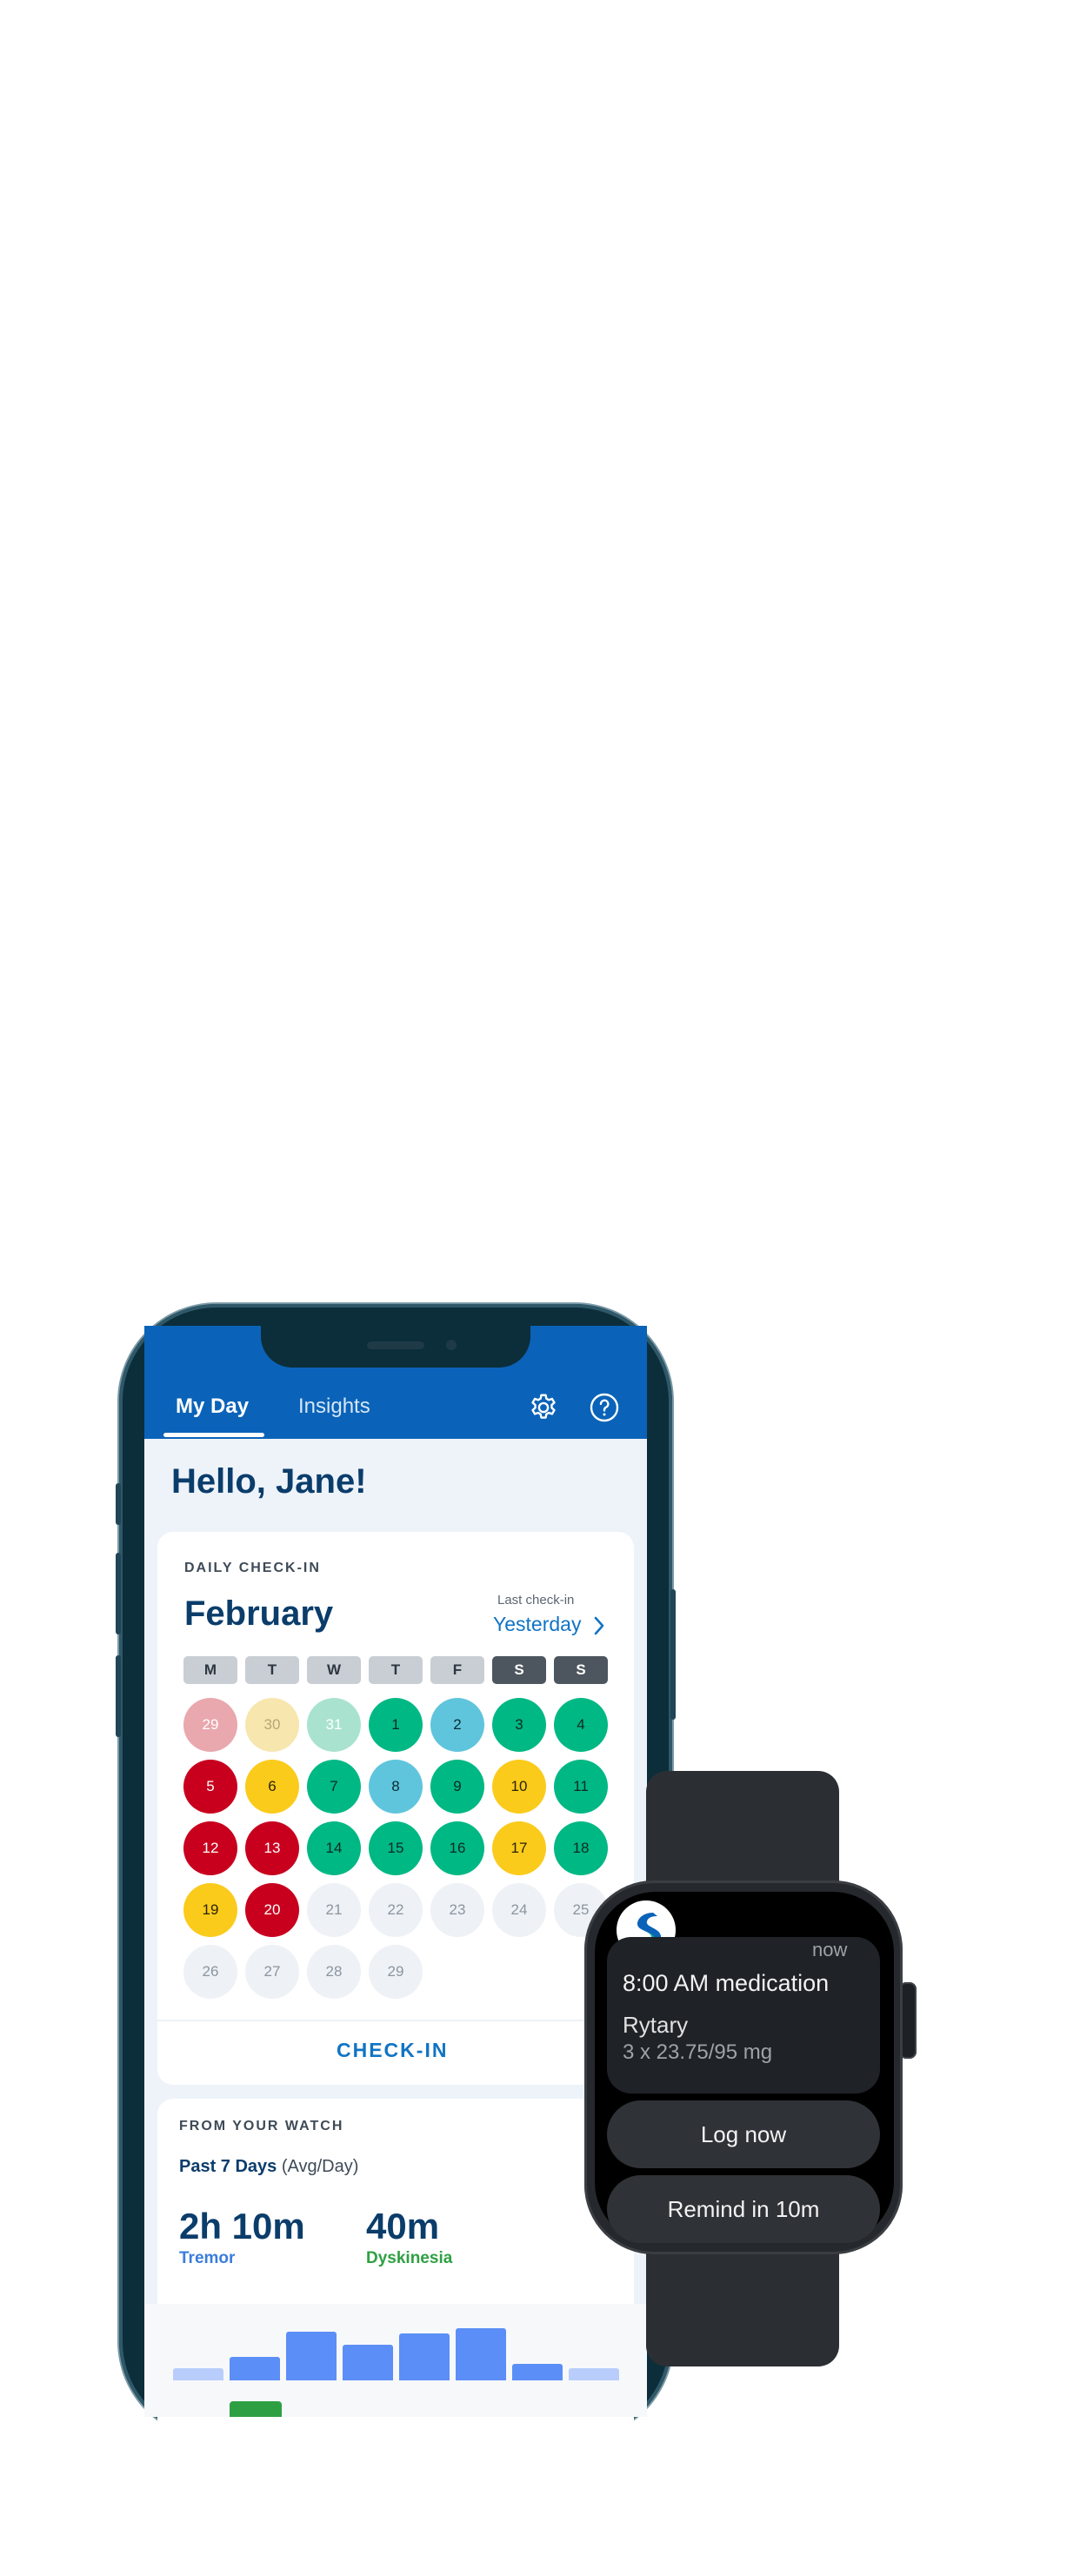 Image resolution: width=1080 pixels, height=2576 pixels. What do you see at coordinates (396, 1725) in the screenshot?
I see `calendar-day: 1` at bounding box center [396, 1725].